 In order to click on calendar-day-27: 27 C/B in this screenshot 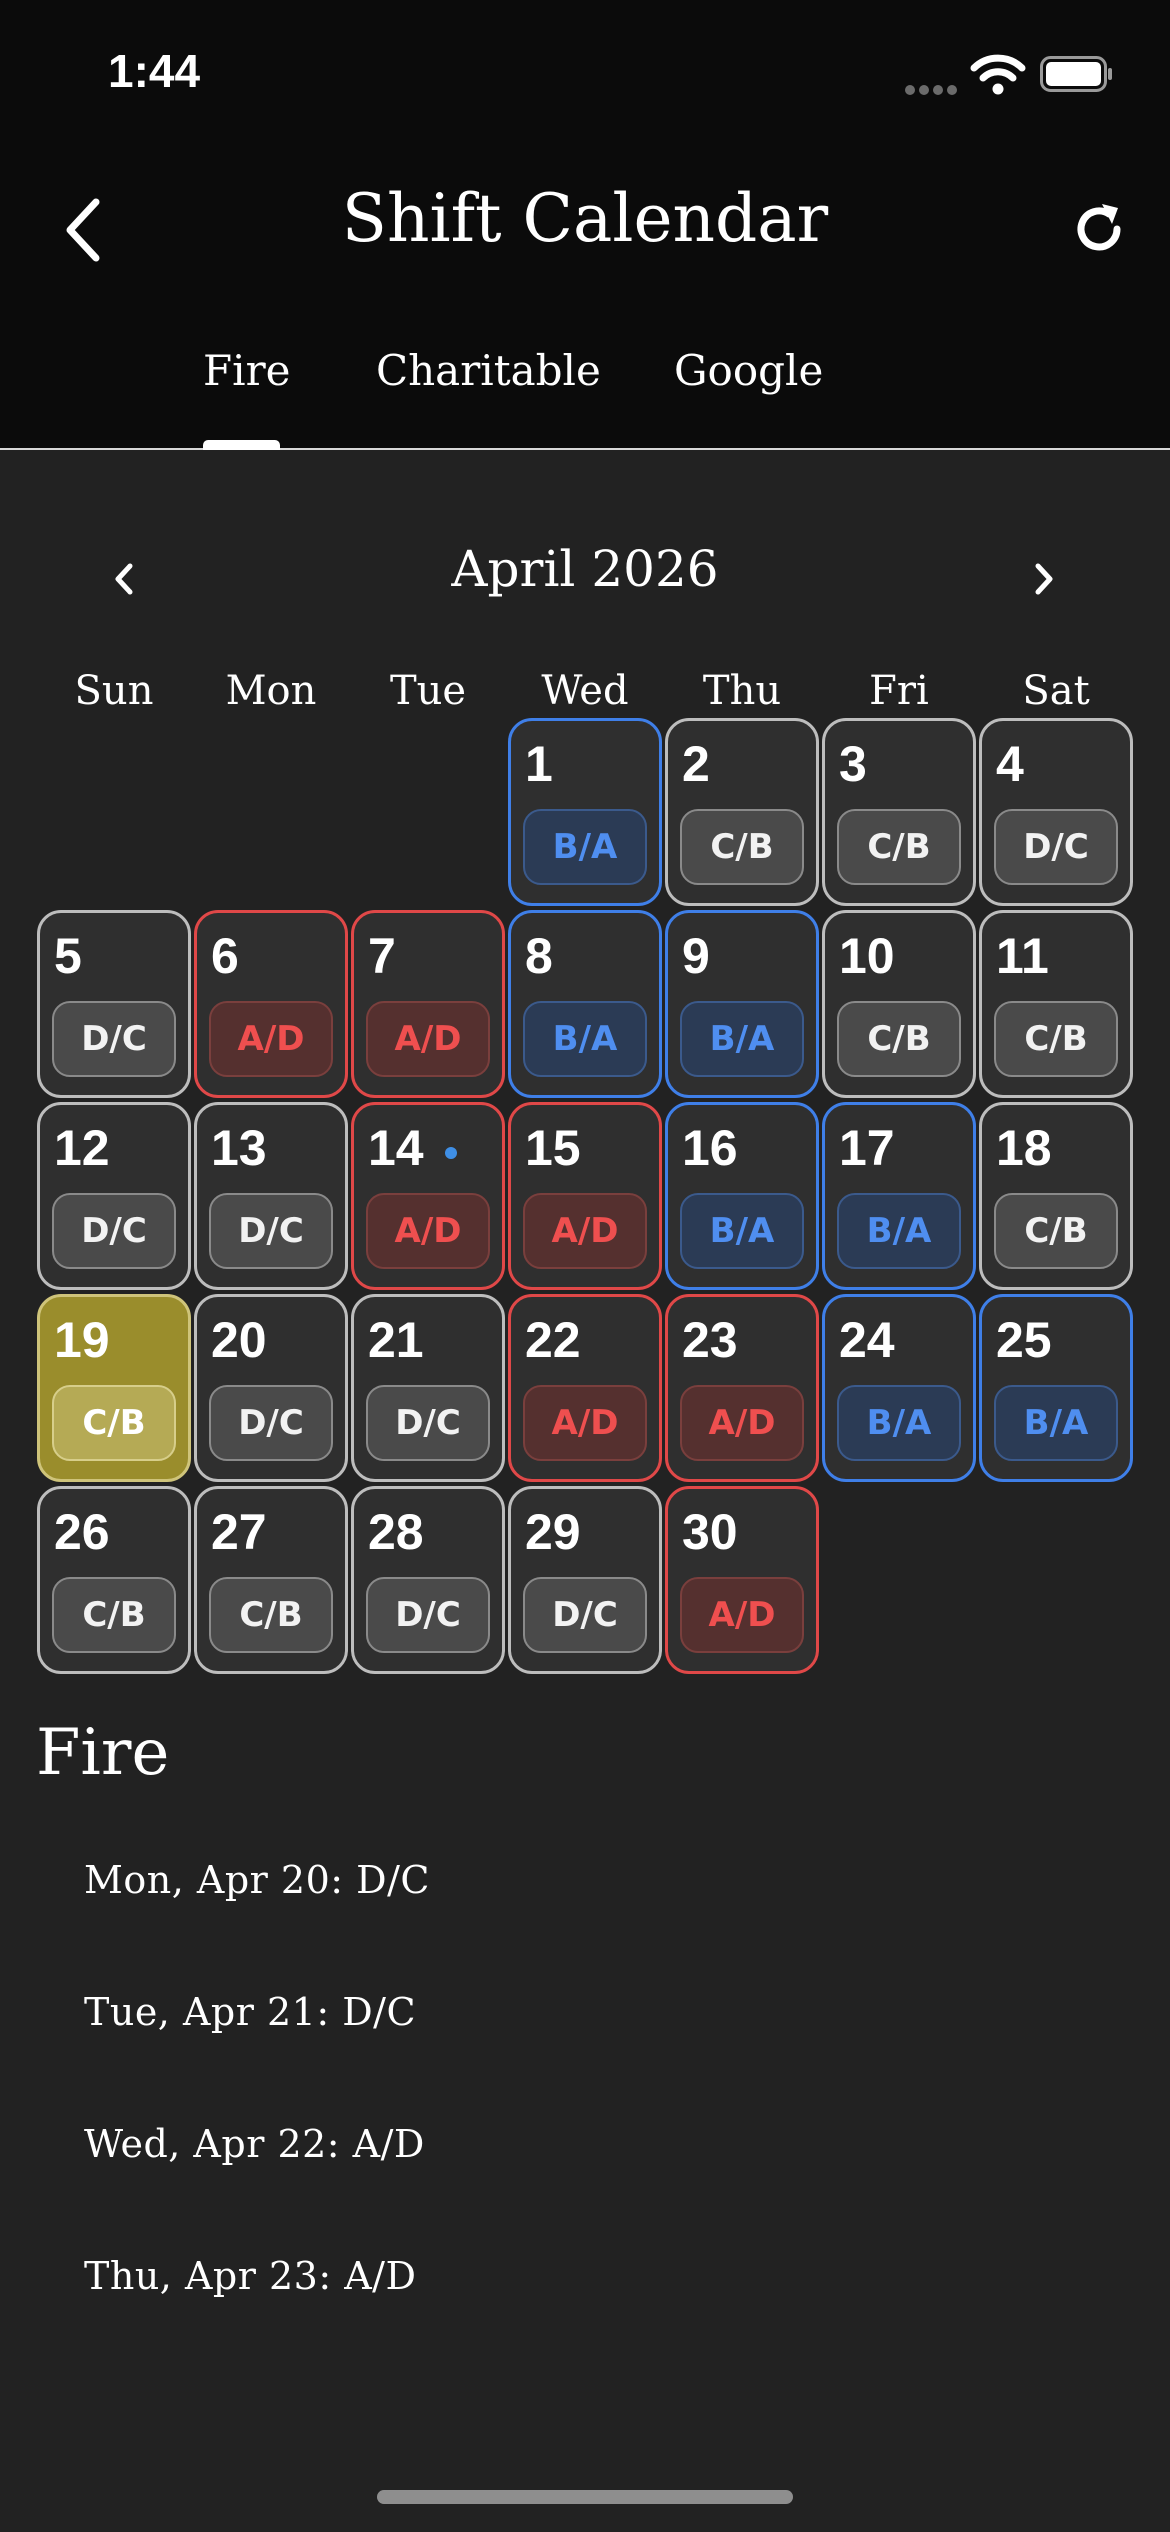, I will do `click(271, 1580)`.